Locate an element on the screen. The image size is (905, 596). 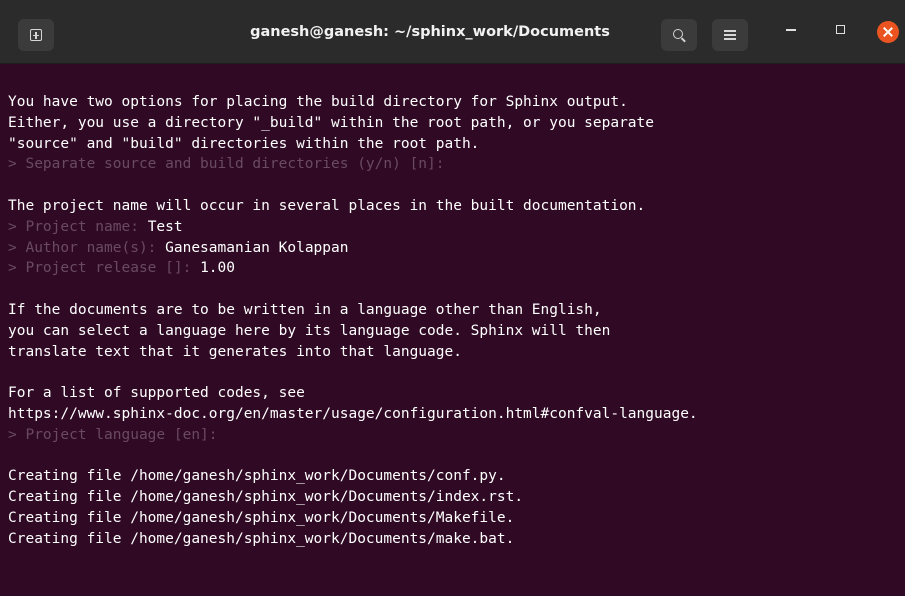
prompt-answer: Test is located at coordinates (165, 226).